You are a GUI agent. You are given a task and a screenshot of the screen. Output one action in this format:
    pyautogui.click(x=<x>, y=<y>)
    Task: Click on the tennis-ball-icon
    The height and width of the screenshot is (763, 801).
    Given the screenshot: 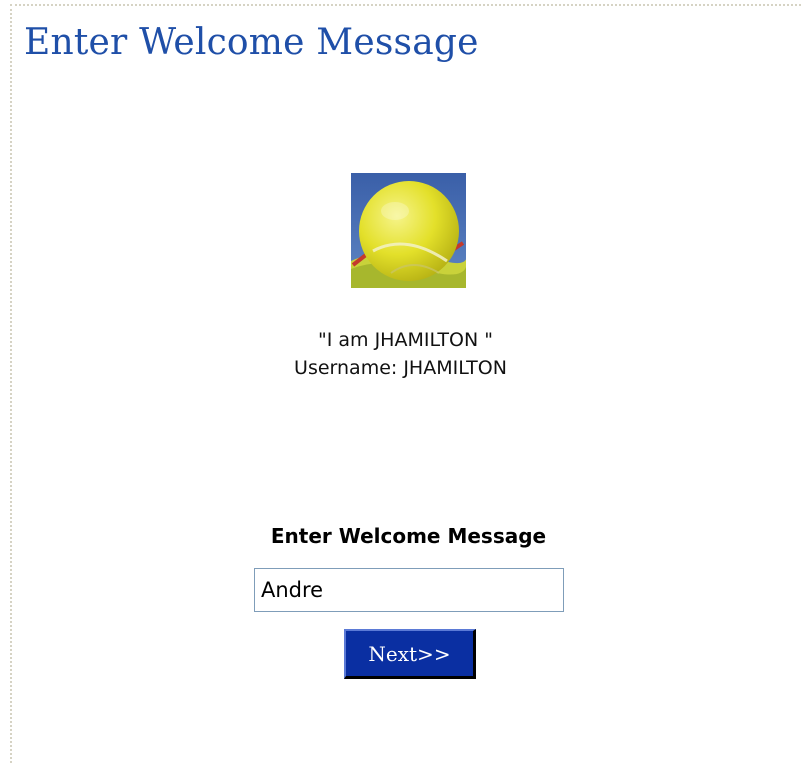 What is the action you would take?
    pyautogui.click(x=408, y=230)
    